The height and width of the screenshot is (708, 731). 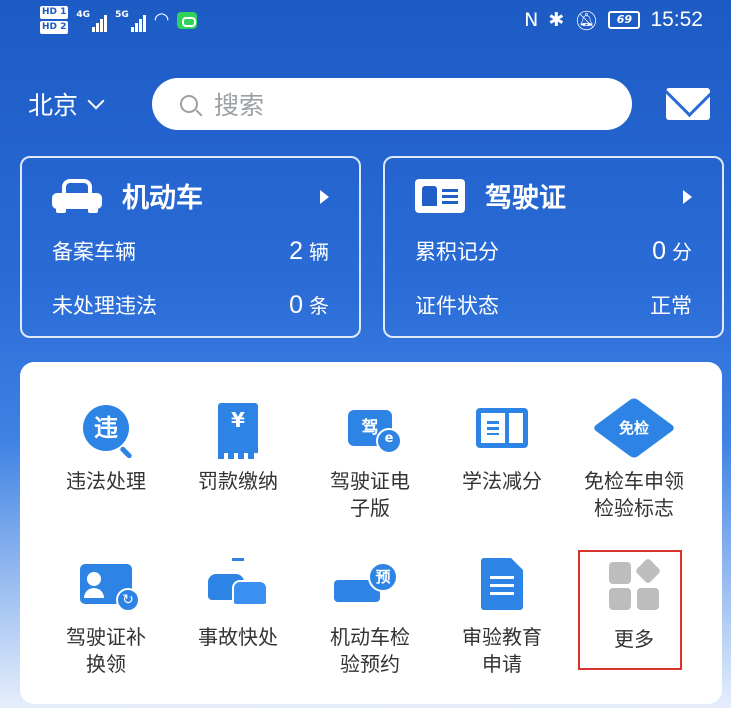 I want to click on service-more: 更多, so click(x=634, y=604).